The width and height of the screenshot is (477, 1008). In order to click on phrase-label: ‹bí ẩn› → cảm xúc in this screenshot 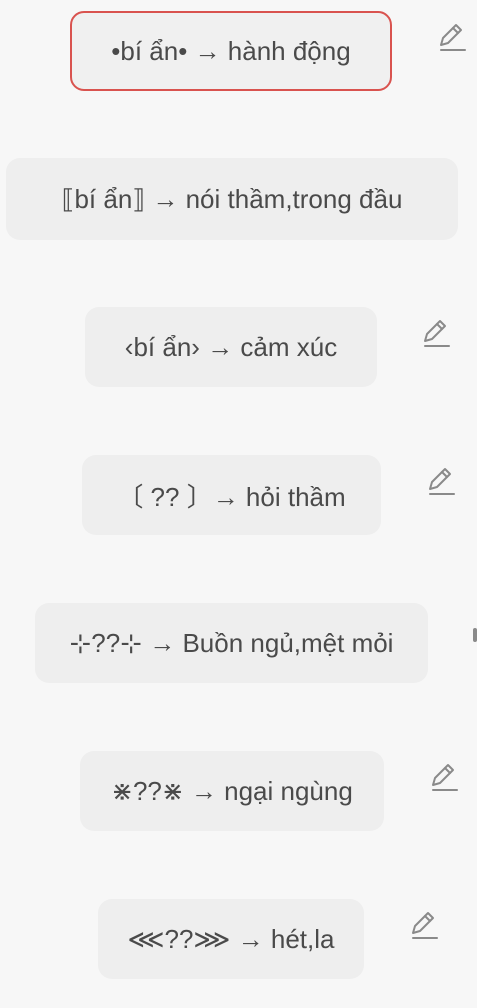, I will do `click(231, 346)`.